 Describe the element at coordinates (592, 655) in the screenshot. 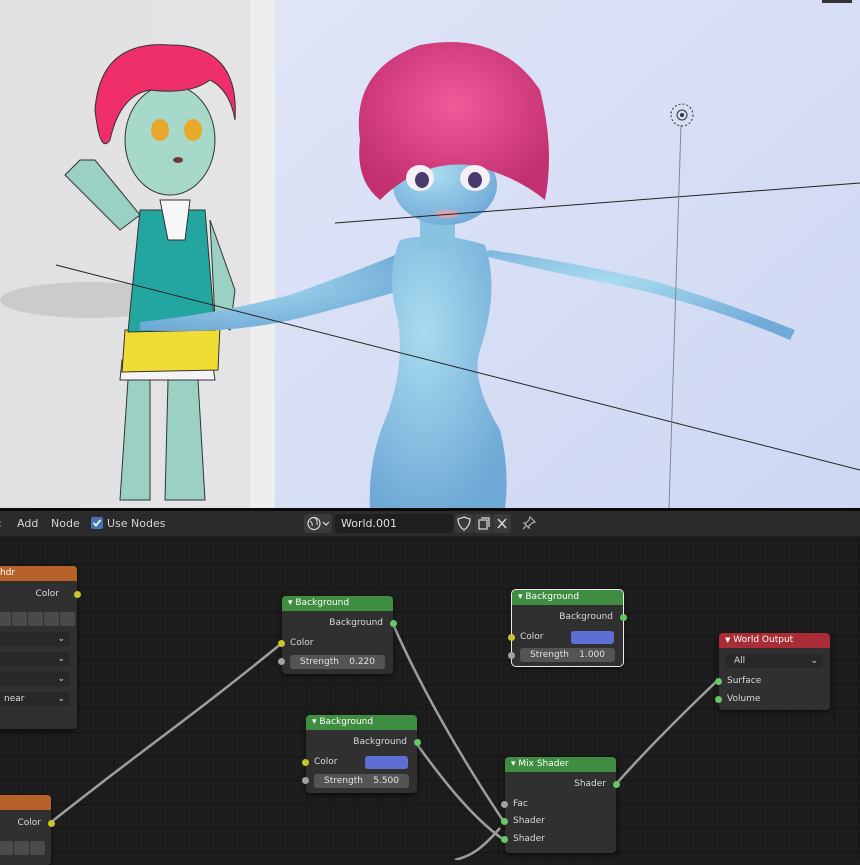

I see `bg2-strength-value: 1.000` at that location.